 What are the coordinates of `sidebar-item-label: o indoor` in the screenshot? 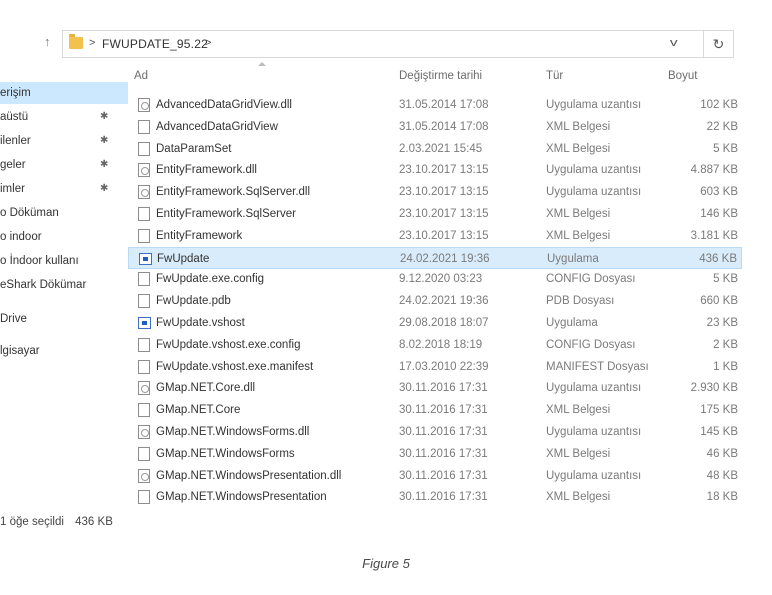 It's located at (21, 237).